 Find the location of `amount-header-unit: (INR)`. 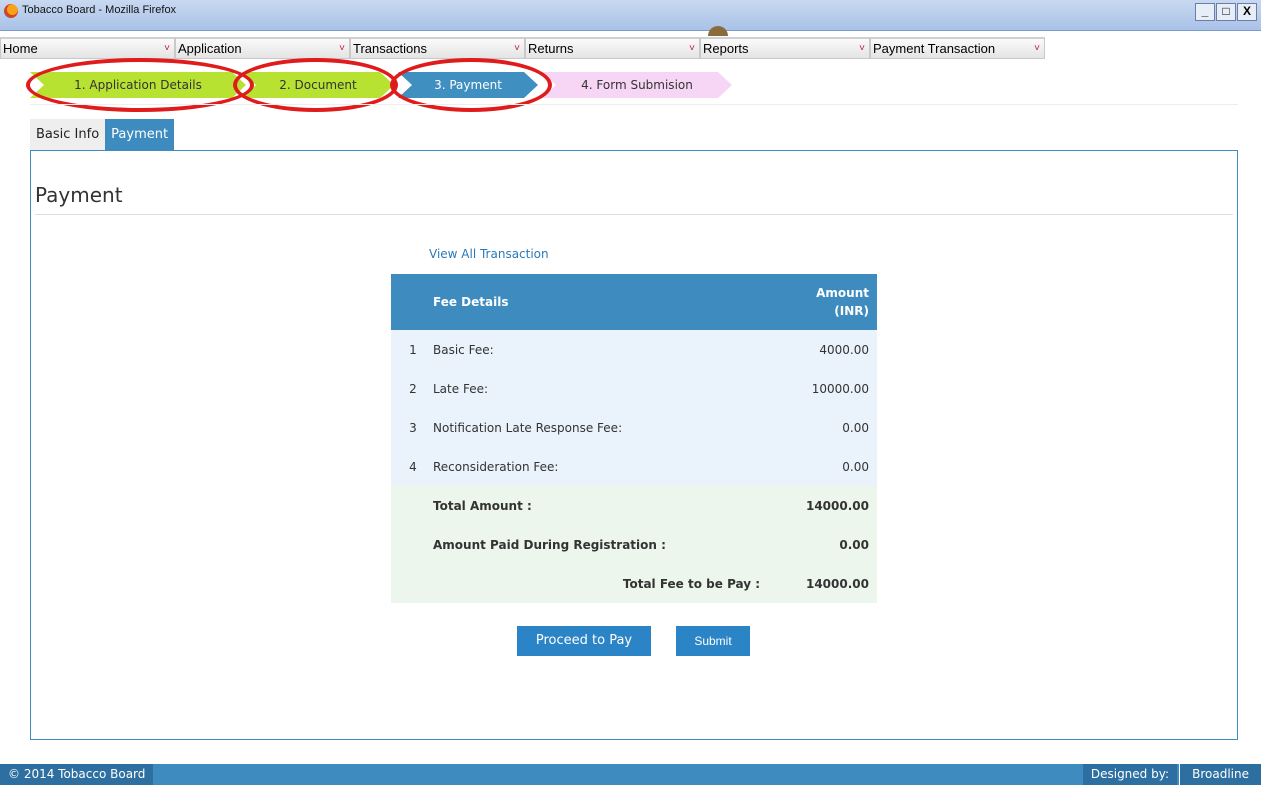

amount-header-unit: (INR) is located at coordinates (851, 311).